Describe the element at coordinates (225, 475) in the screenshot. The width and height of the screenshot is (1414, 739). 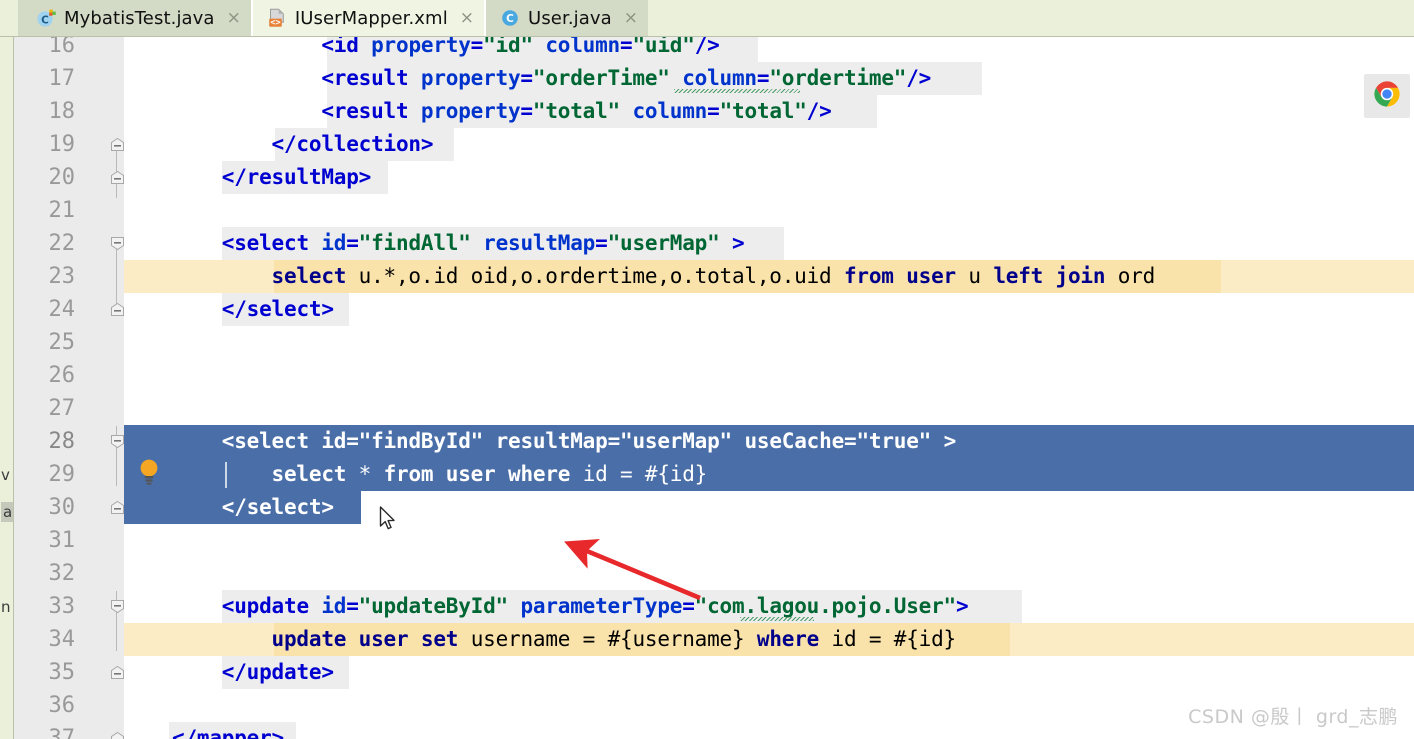
I see `text-caret` at that location.